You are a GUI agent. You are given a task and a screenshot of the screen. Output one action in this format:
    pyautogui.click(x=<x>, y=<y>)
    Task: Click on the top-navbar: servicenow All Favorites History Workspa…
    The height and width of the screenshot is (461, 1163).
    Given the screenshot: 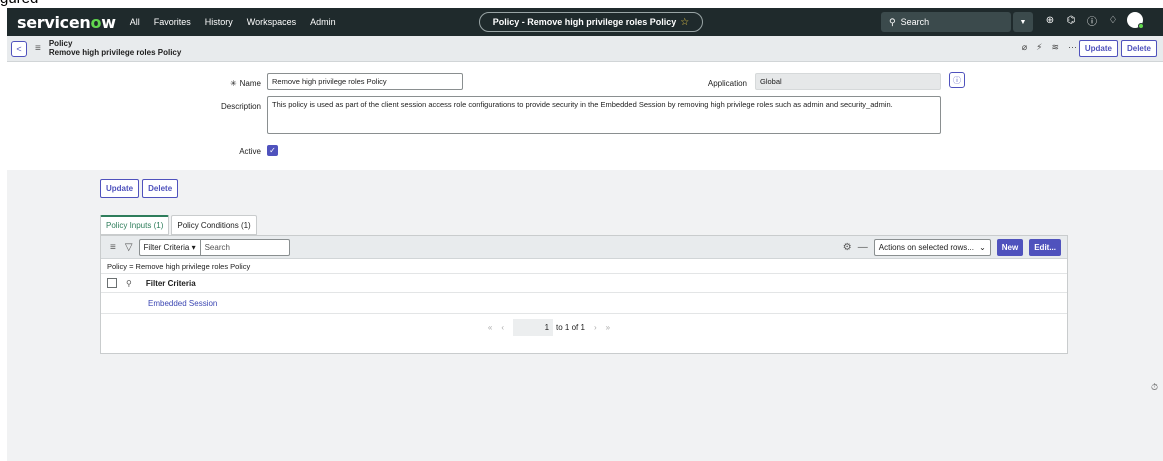 What is the action you would take?
    pyautogui.click(x=585, y=22)
    